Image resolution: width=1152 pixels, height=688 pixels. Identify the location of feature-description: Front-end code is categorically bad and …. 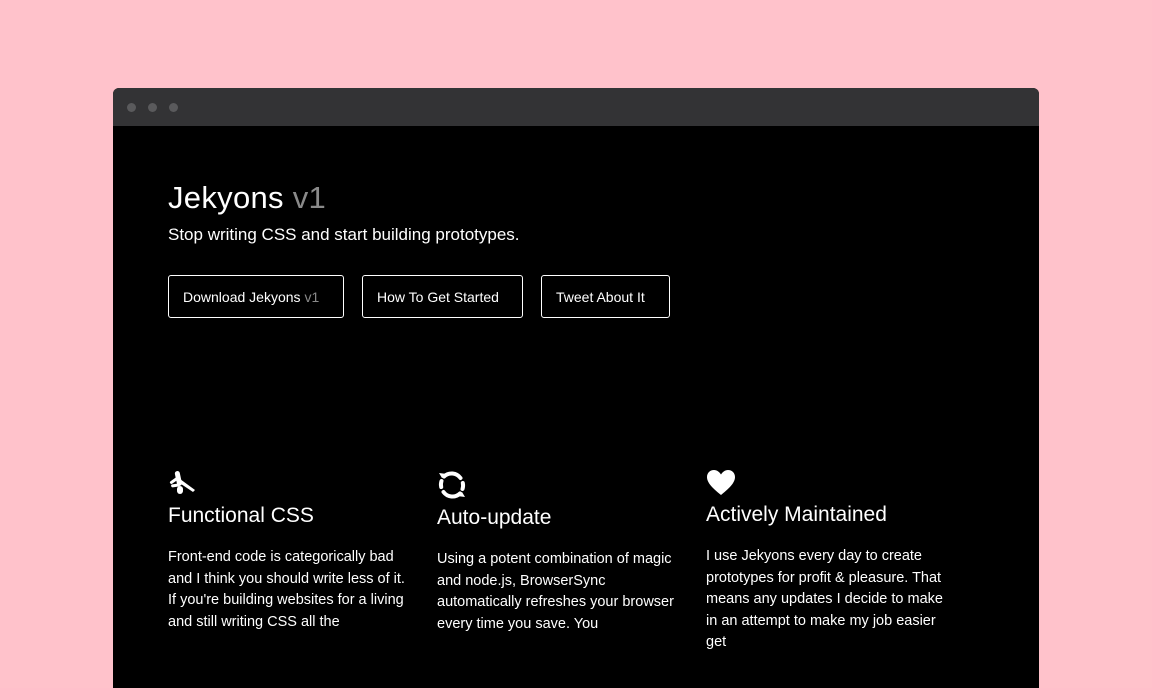
(286, 589).